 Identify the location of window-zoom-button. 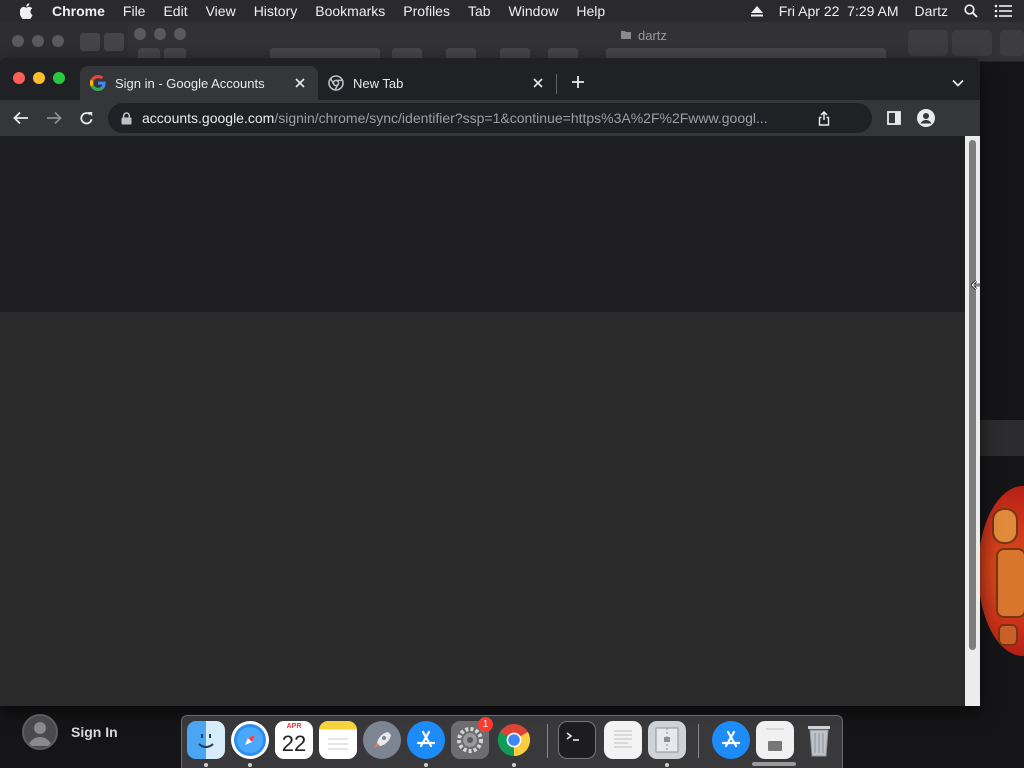
(59, 78).